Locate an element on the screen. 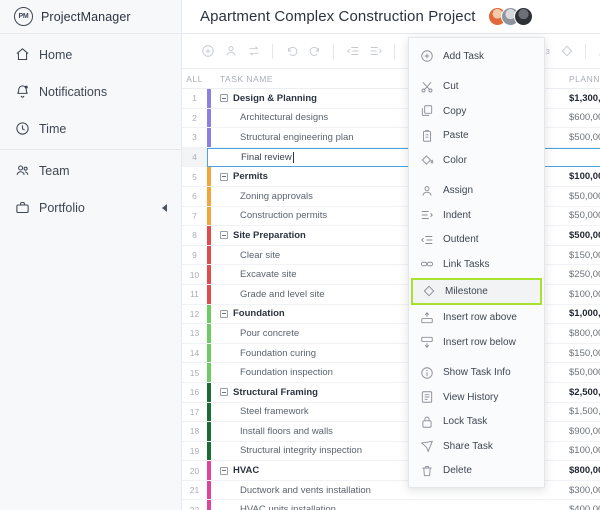 This screenshot has width=600, height=510. planned-cost-cell: $1,000,000.00 is located at coordinates (584, 314).